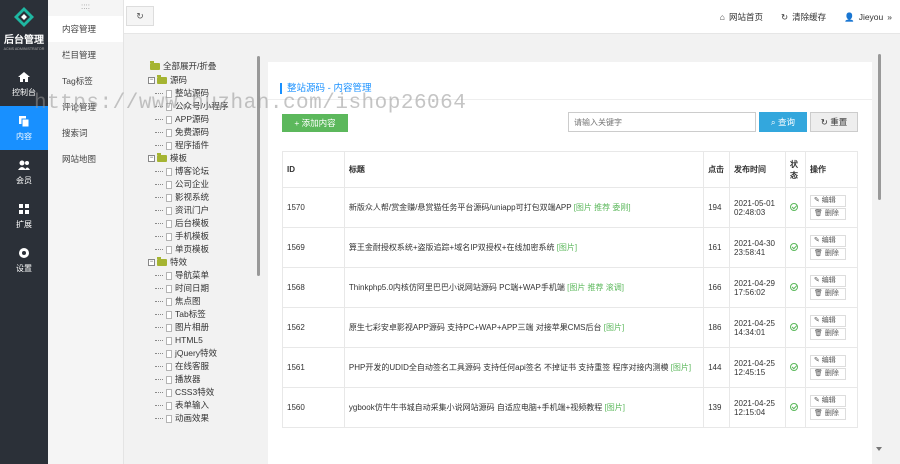 Image resolution: width=900 pixels, height=464 pixels. Describe the element at coordinates (85, 8) in the screenshot. I see `collapse-grip-icon: ::::` at that location.